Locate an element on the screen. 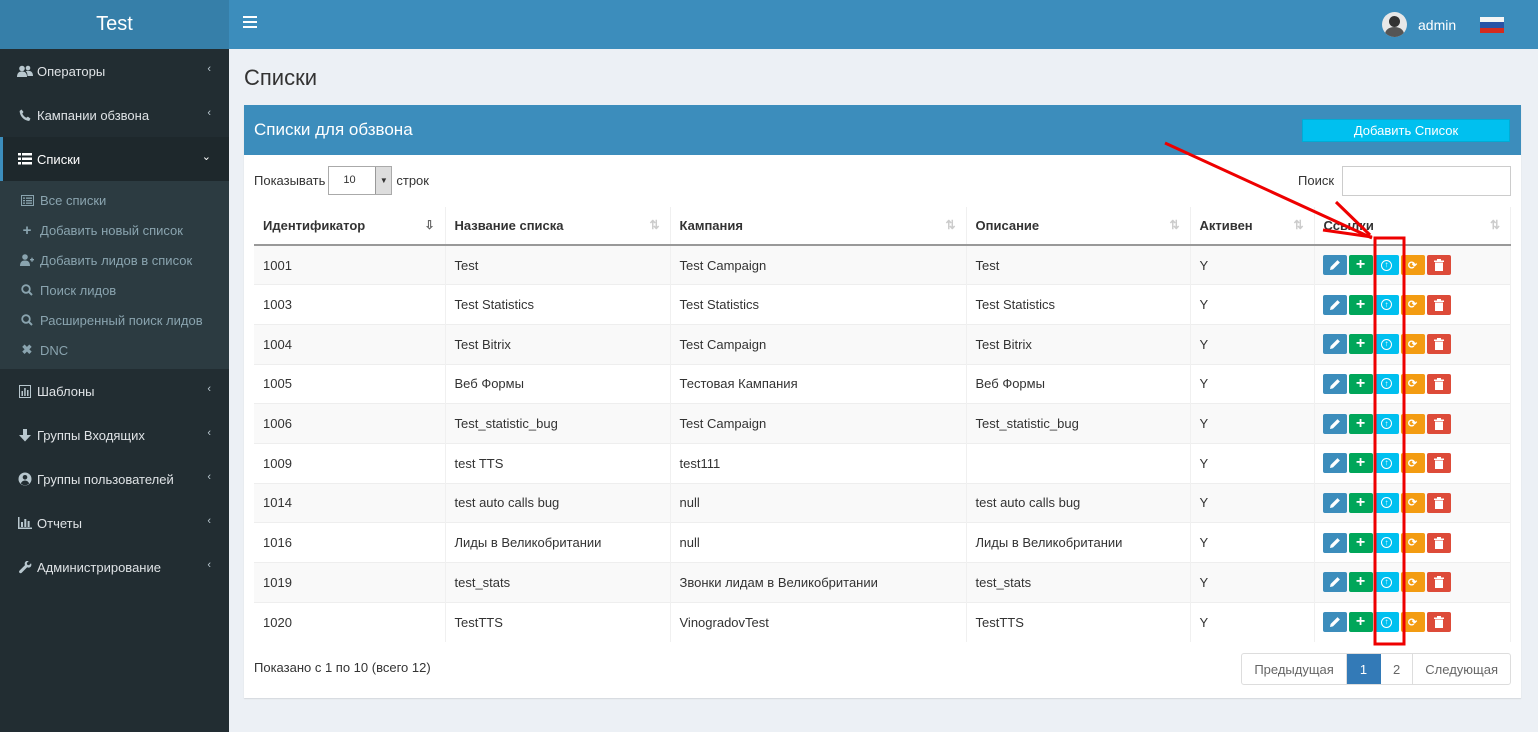  chevron-left-icon: ‹ is located at coordinates (209, 477).